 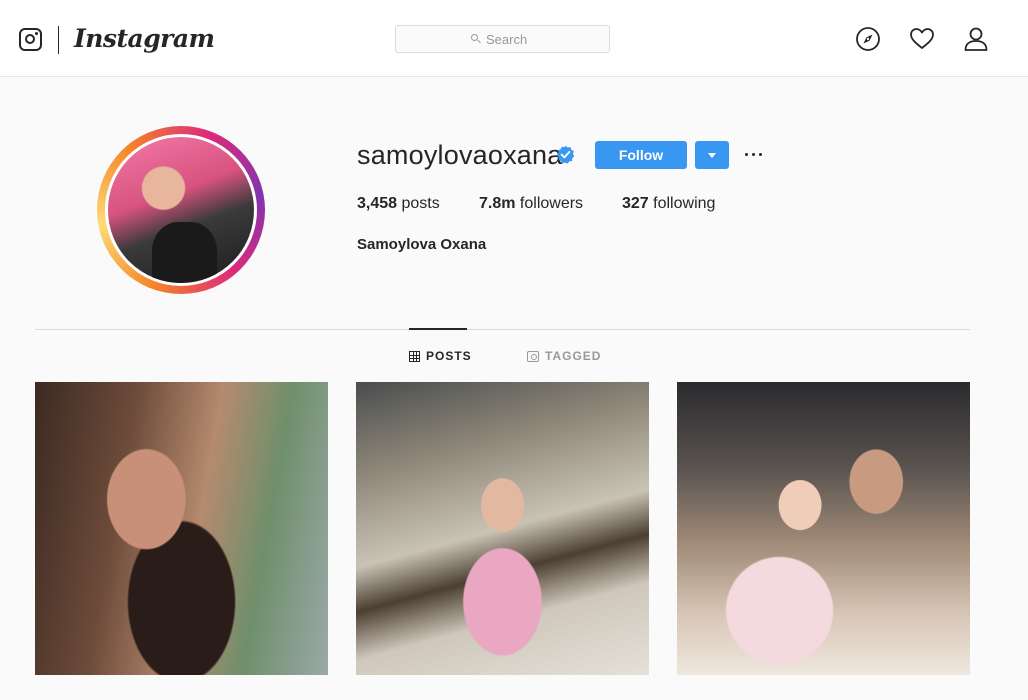 I want to click on tab-tagged-label: TAGGED, so click(x=573, y=356).